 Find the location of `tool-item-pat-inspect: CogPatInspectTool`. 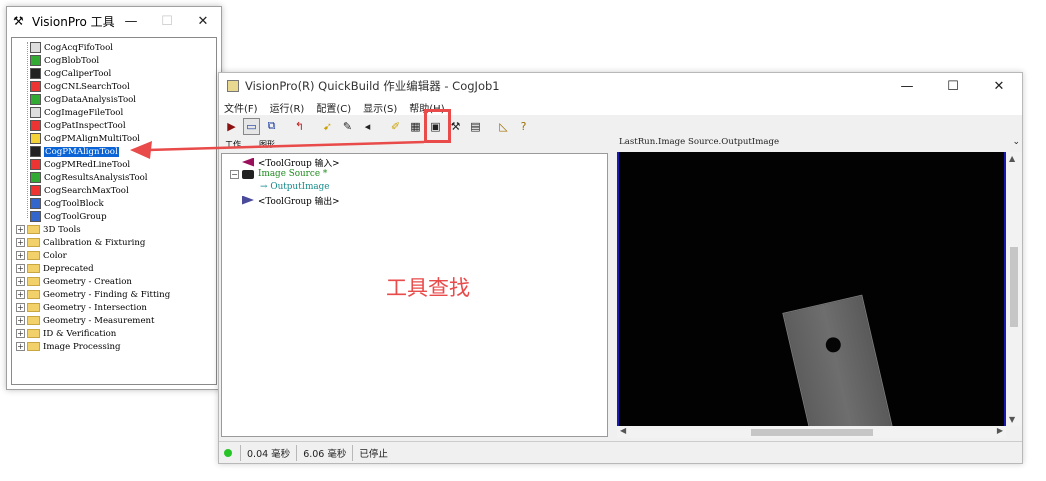

tool-item-pat-inspect: CogPatInspectTool is located at coordinates (78, 125).